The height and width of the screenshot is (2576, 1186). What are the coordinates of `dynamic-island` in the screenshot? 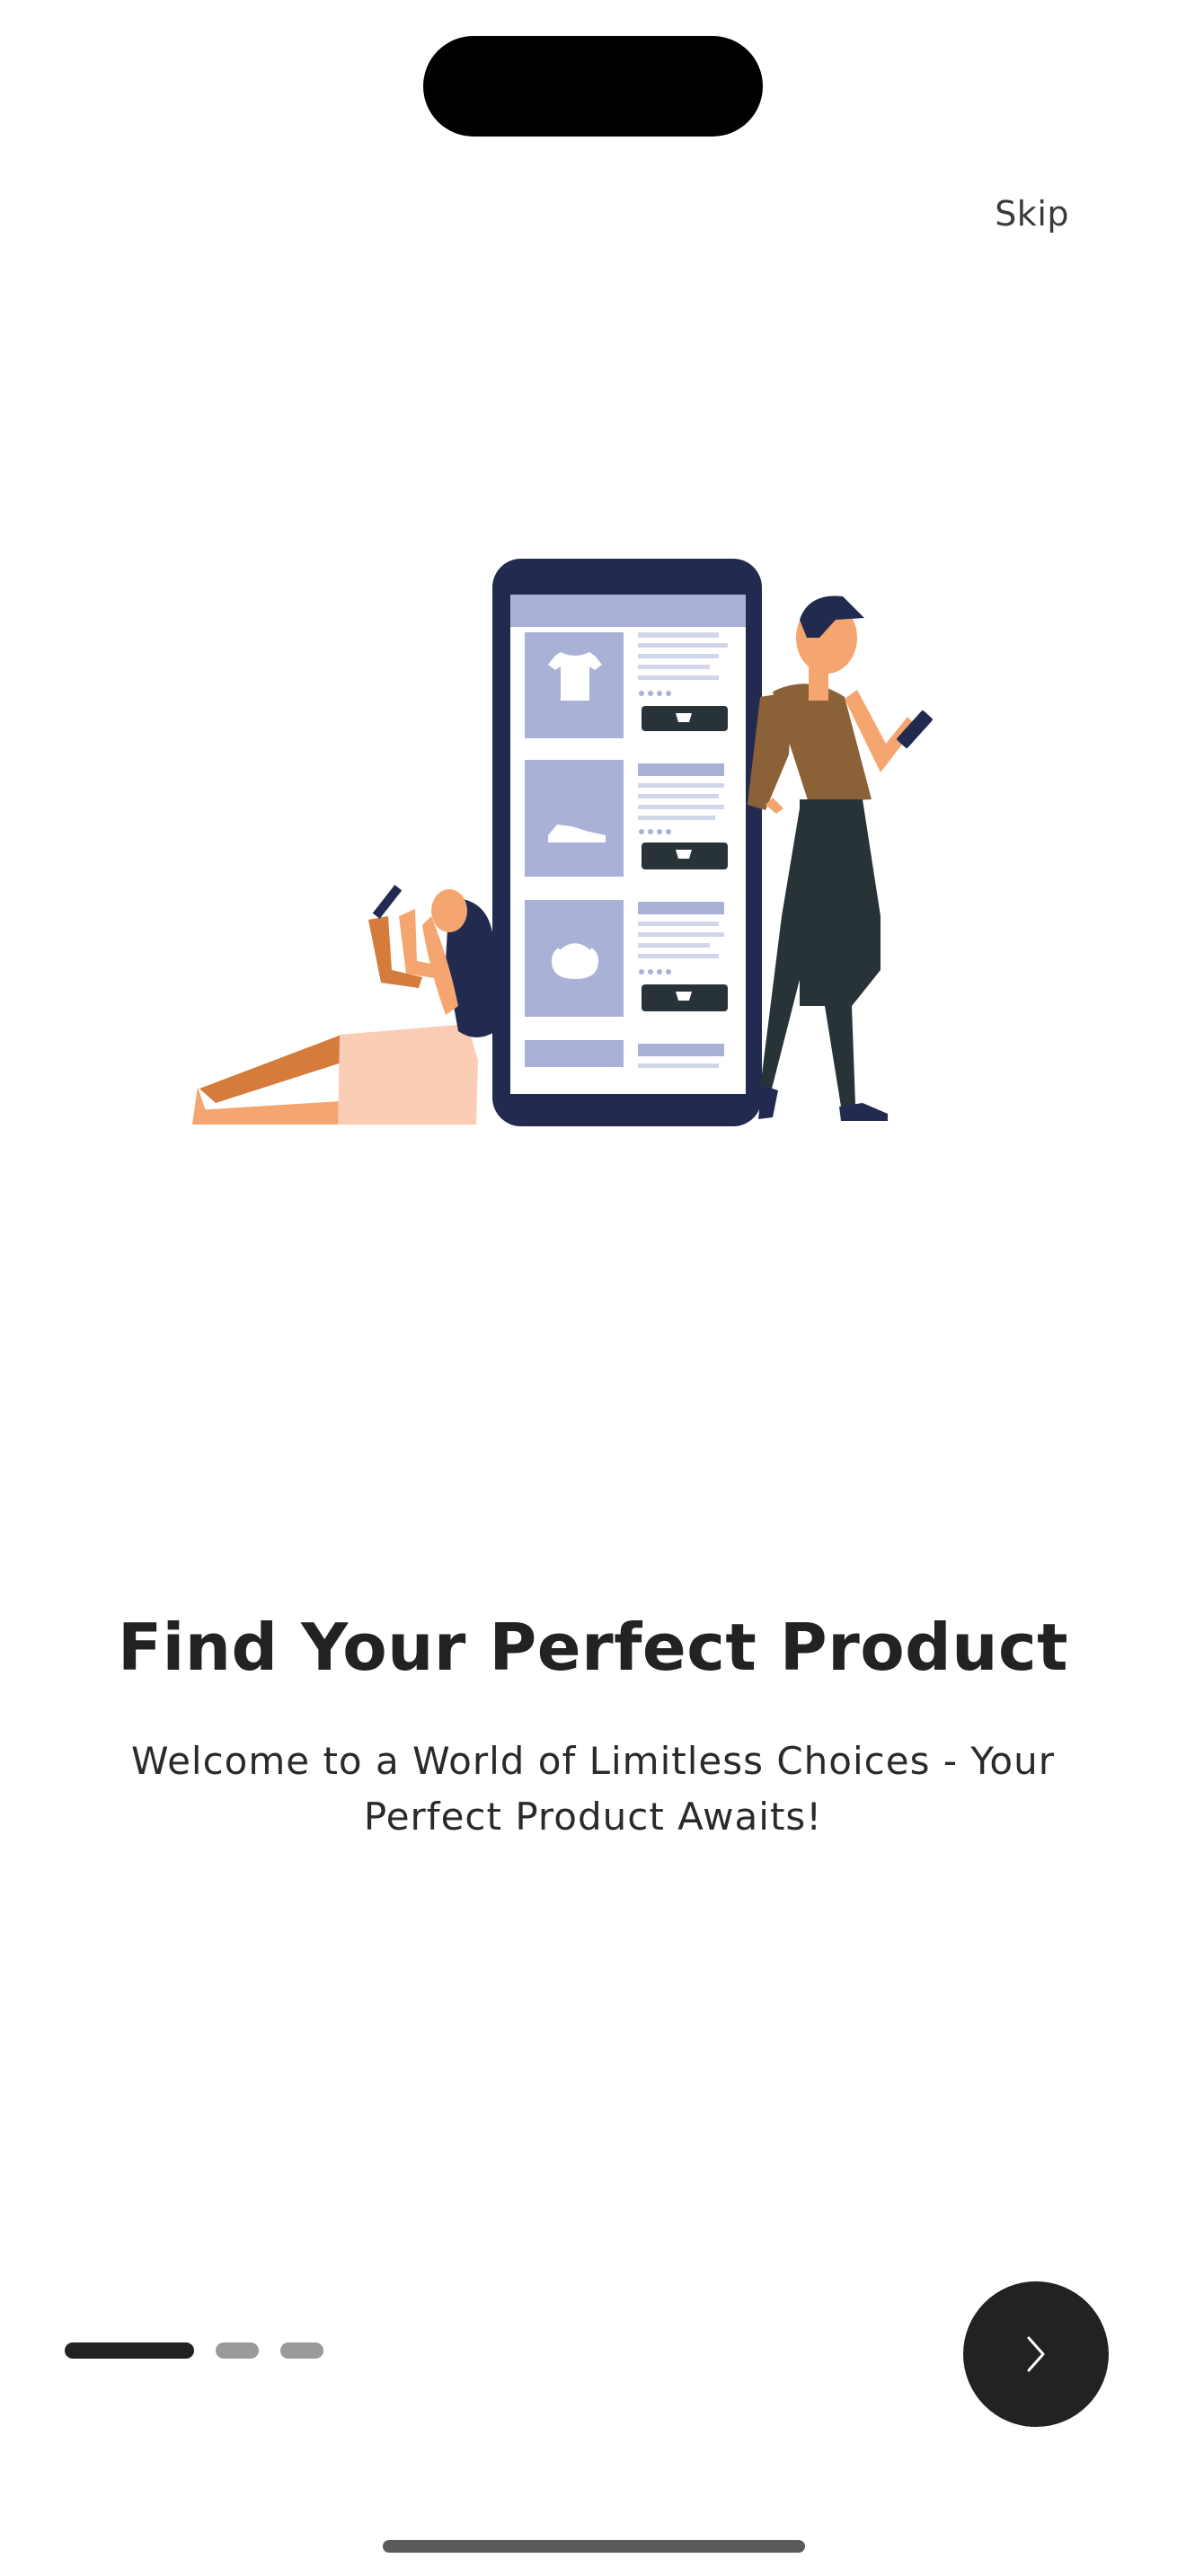 It's located at (593, 86).